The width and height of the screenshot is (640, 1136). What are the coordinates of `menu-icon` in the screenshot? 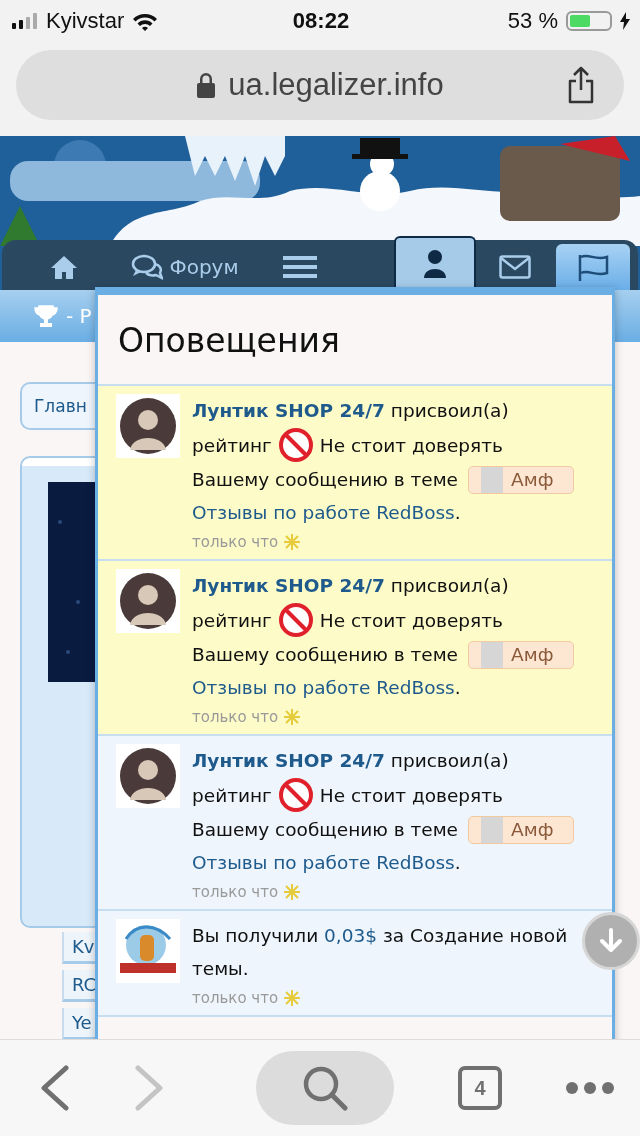 It's located at (300, 267).